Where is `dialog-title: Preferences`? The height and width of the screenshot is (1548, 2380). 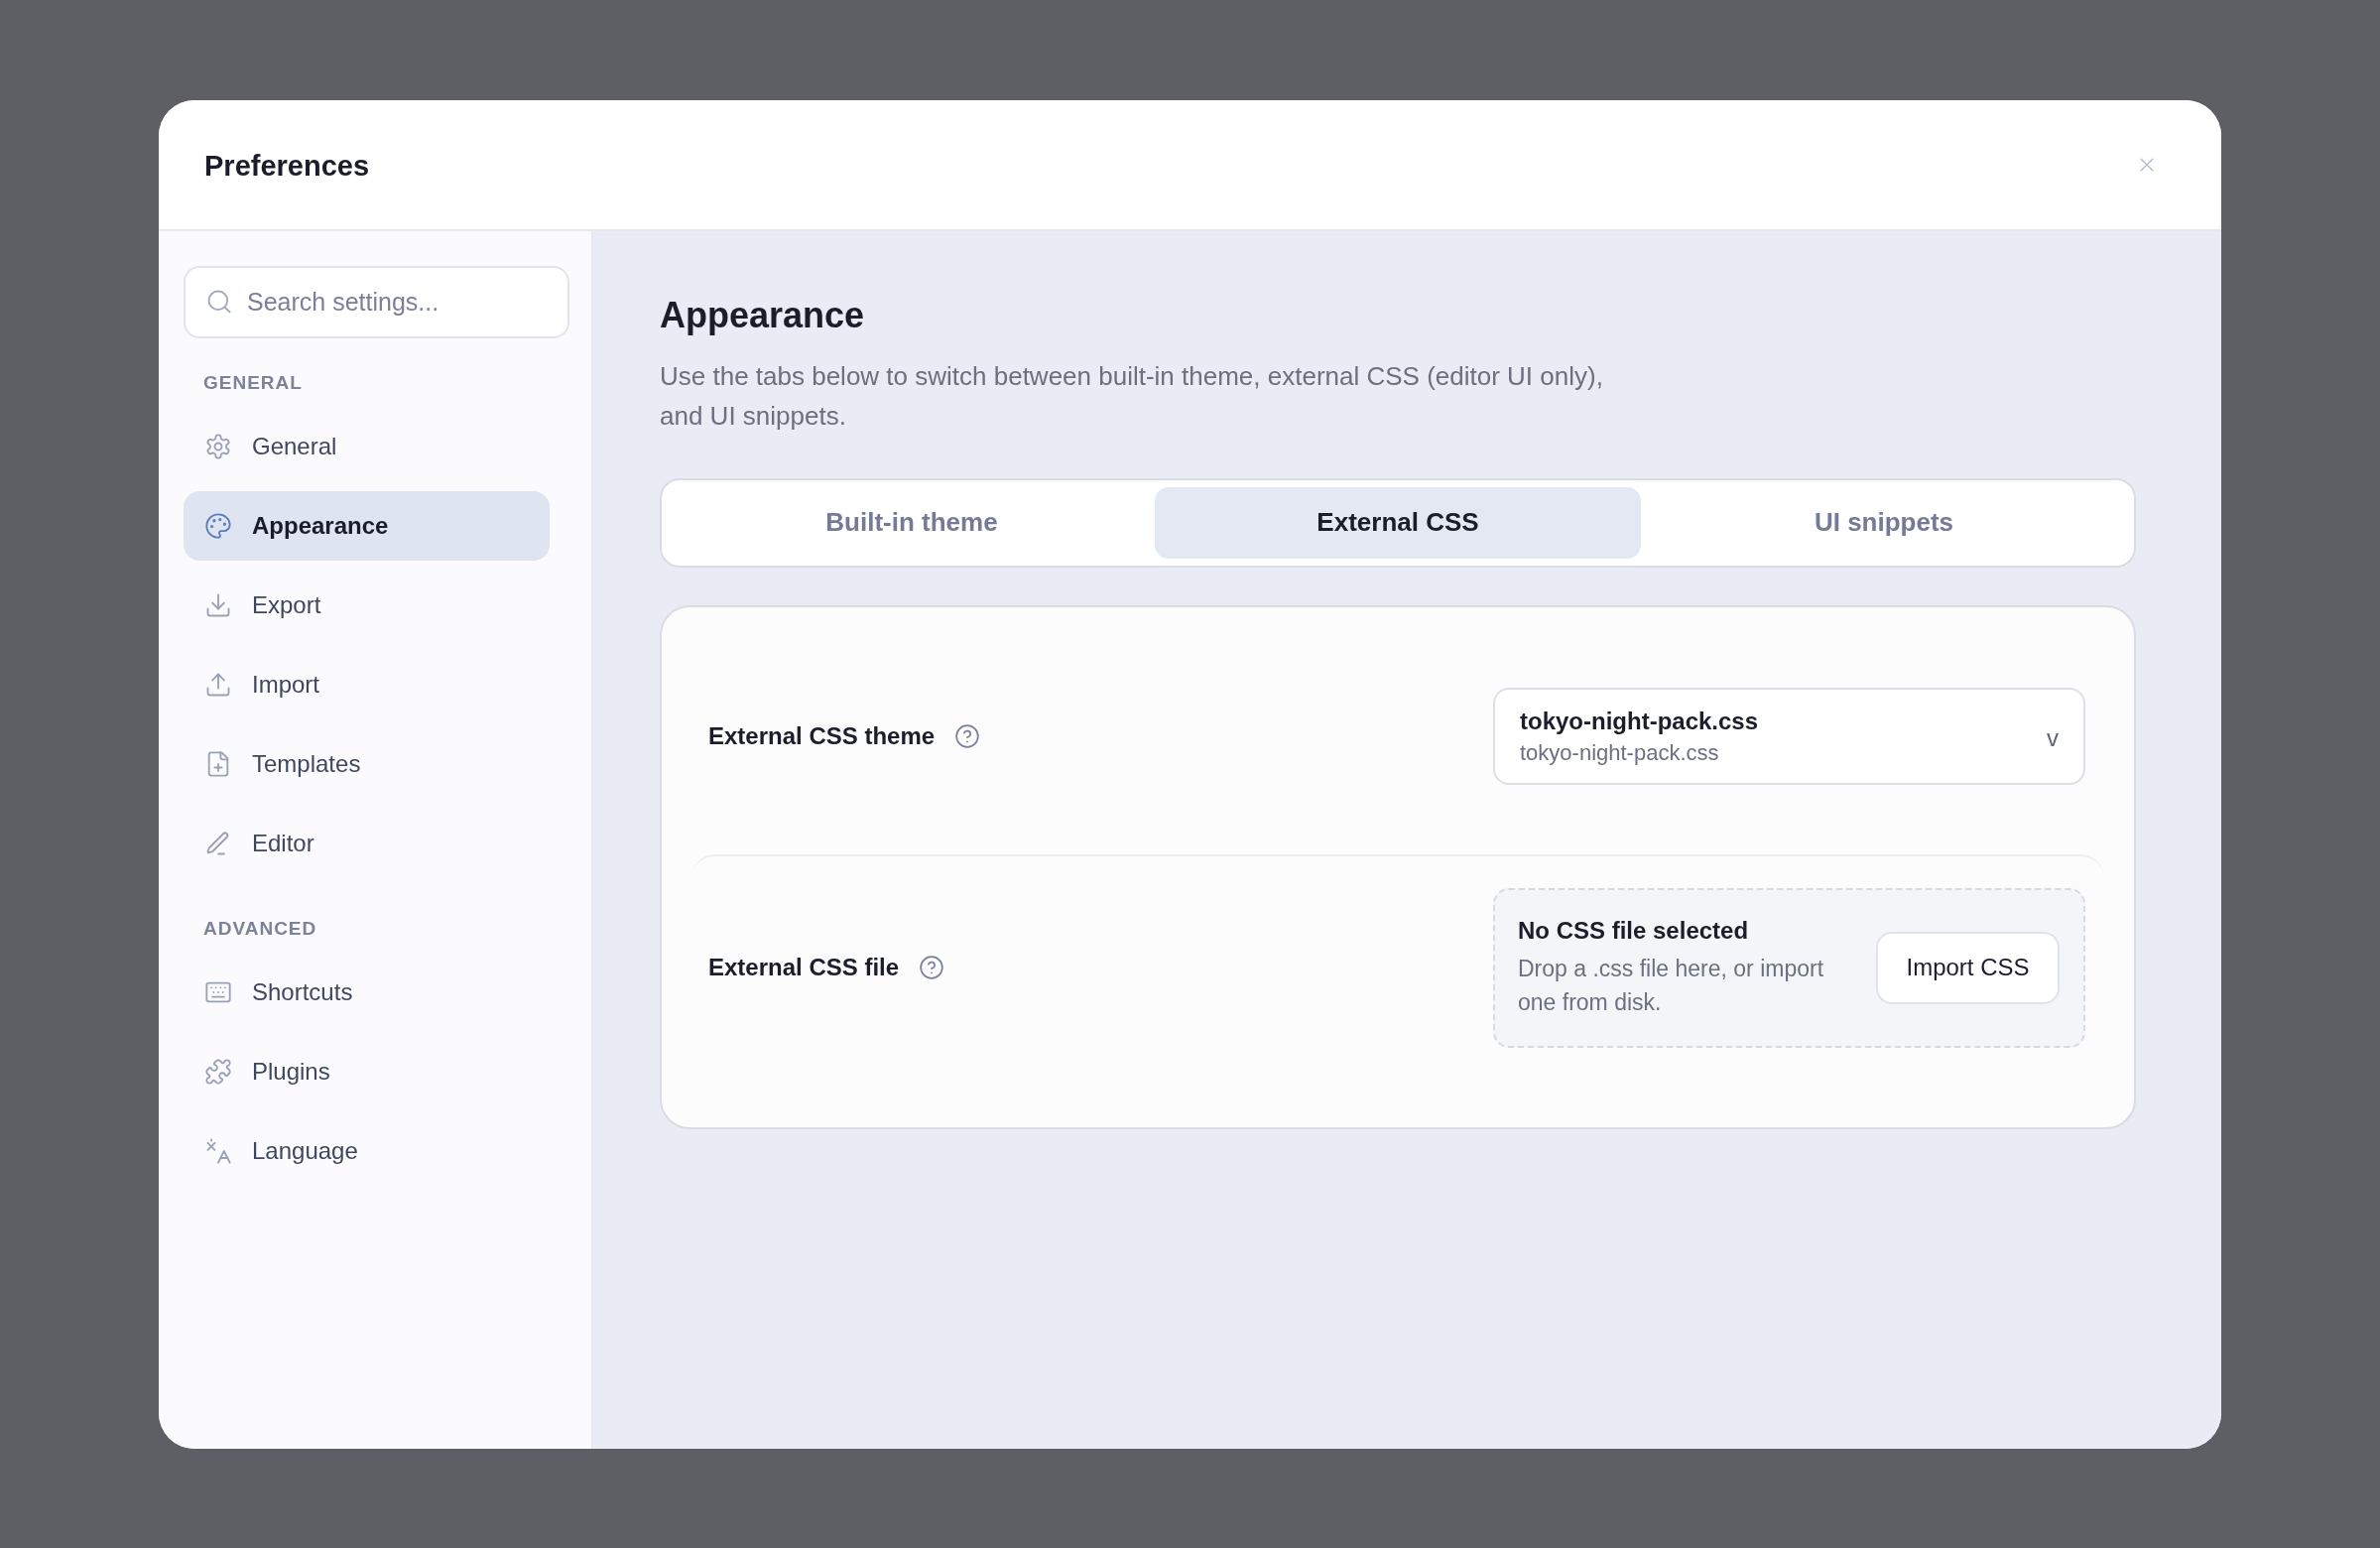
dialog-title: Preferences is located at coordinates (287, 166).